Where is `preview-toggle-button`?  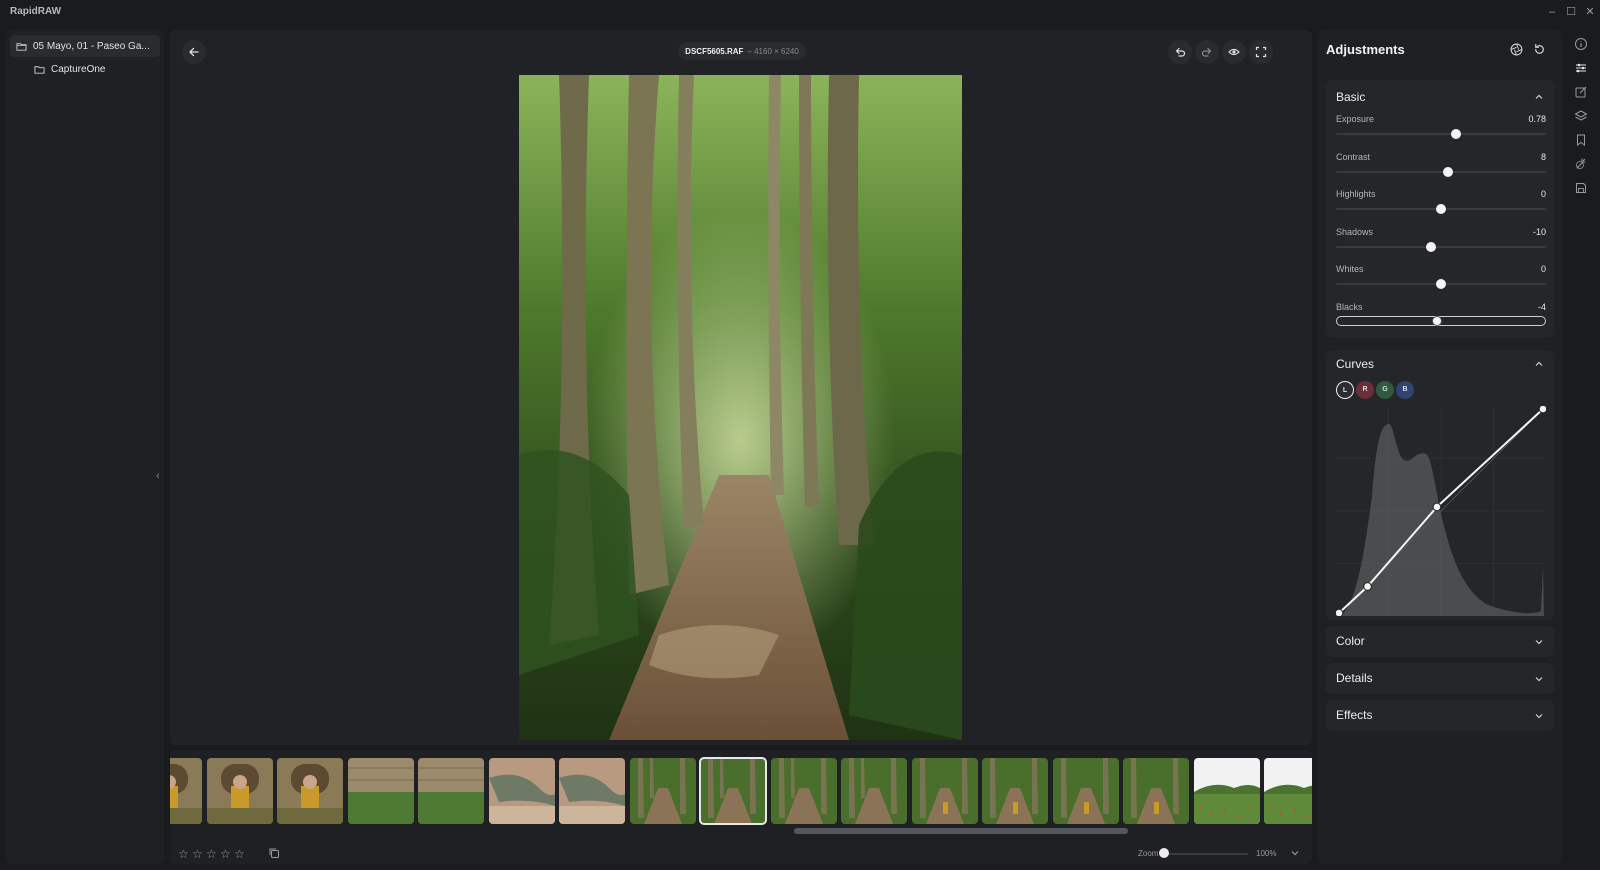 preview-toggle-button is located at coordinates (1234, 52).